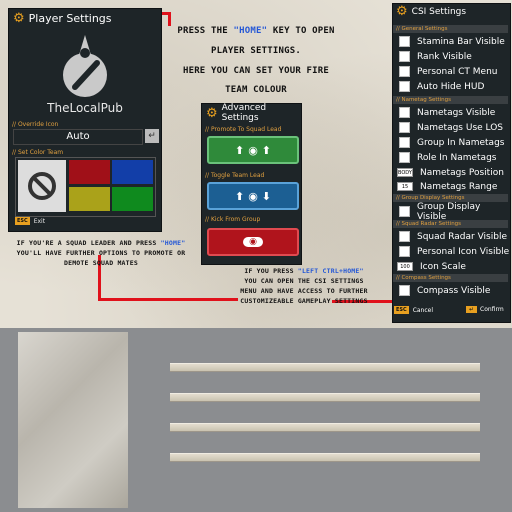  Describe the element at coordinates (152, 136) in the screenshot. I see `icon-apply-button: ↵` at that location.